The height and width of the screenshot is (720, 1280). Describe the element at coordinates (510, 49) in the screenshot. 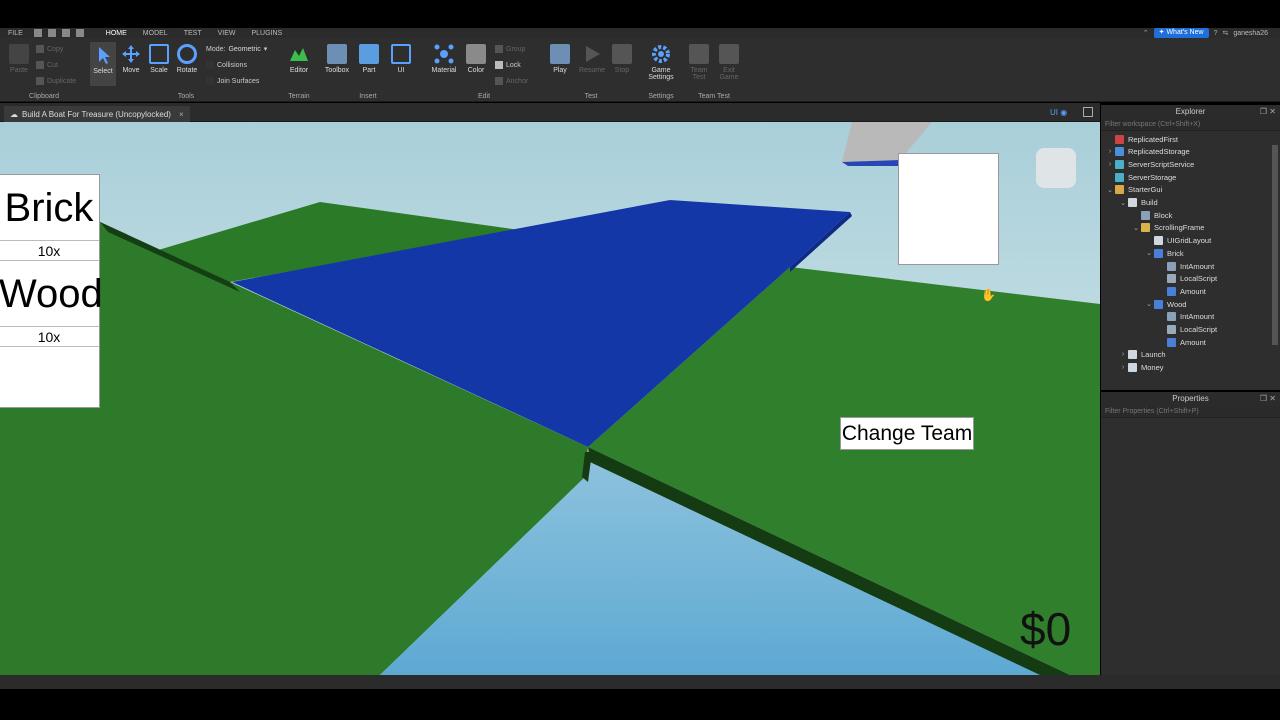

I see `group-button: Group` at that location.